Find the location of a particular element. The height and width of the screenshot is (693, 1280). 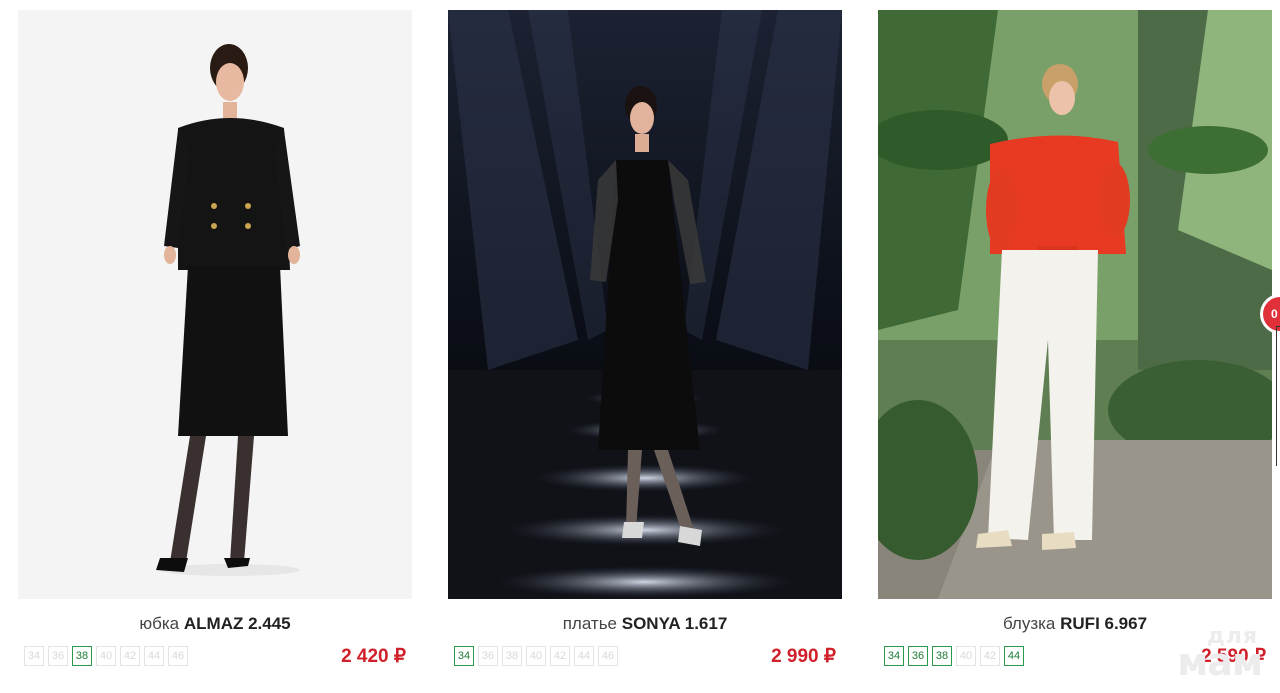

product-model: RUFI 6.967 is located at coordinates (1104, 623).